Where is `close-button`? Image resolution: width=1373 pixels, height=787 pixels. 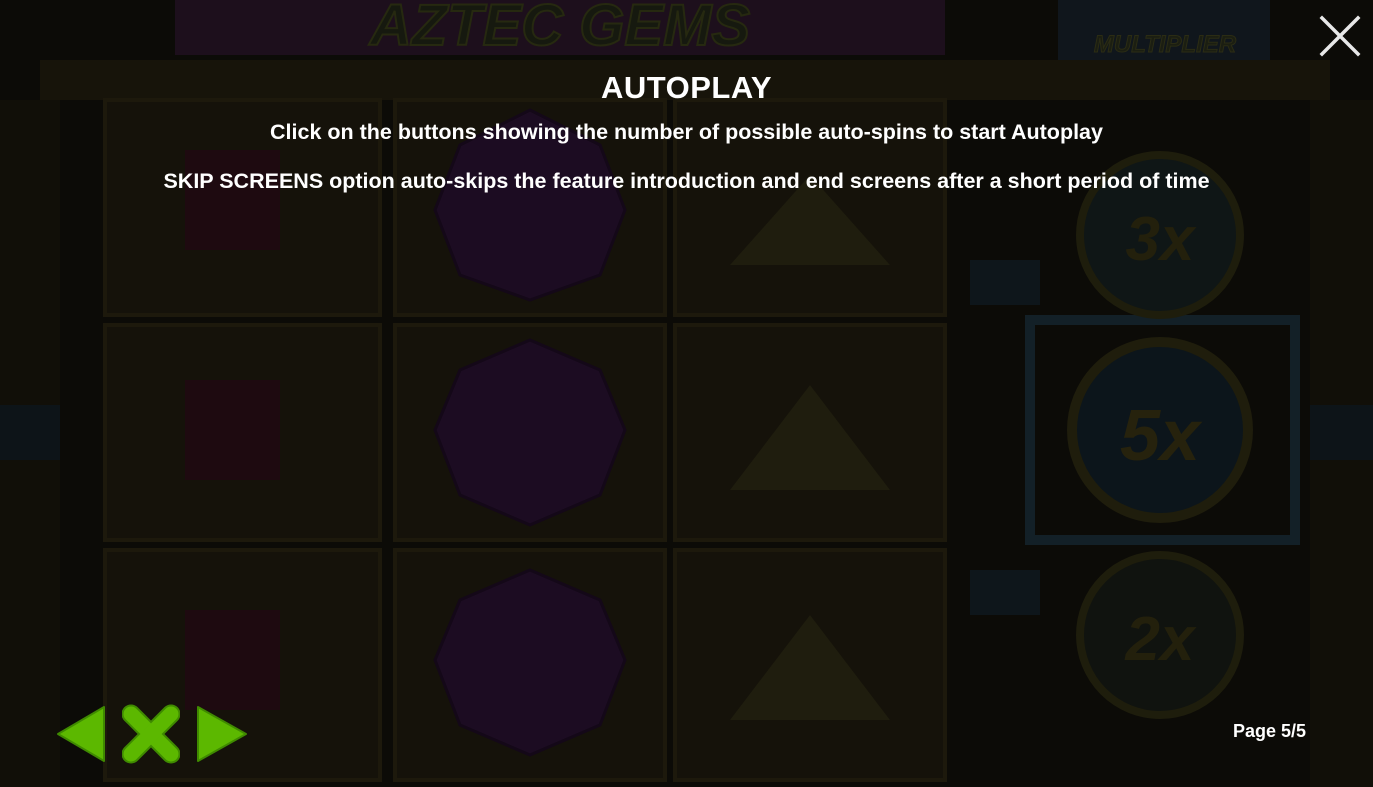
close-button is located at coordinates (1340, 36).